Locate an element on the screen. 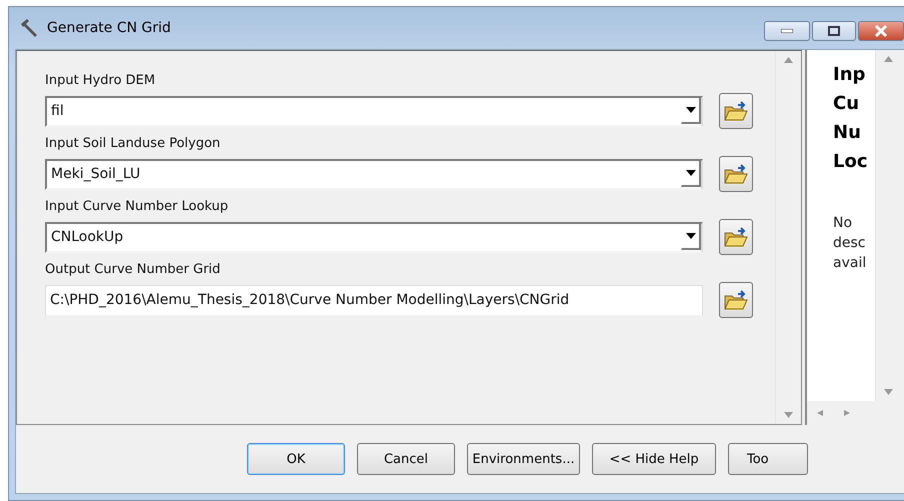 Image resolution: width=904 pixels, height=501 pixels. minimize-button is located at coordinates (787, 31).